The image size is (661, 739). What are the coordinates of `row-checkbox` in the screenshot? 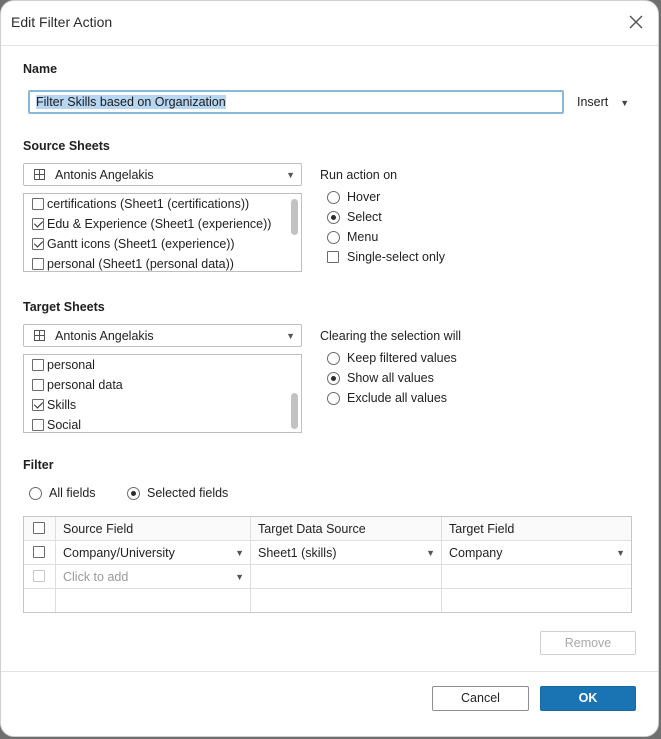 It's located at (39, 552).